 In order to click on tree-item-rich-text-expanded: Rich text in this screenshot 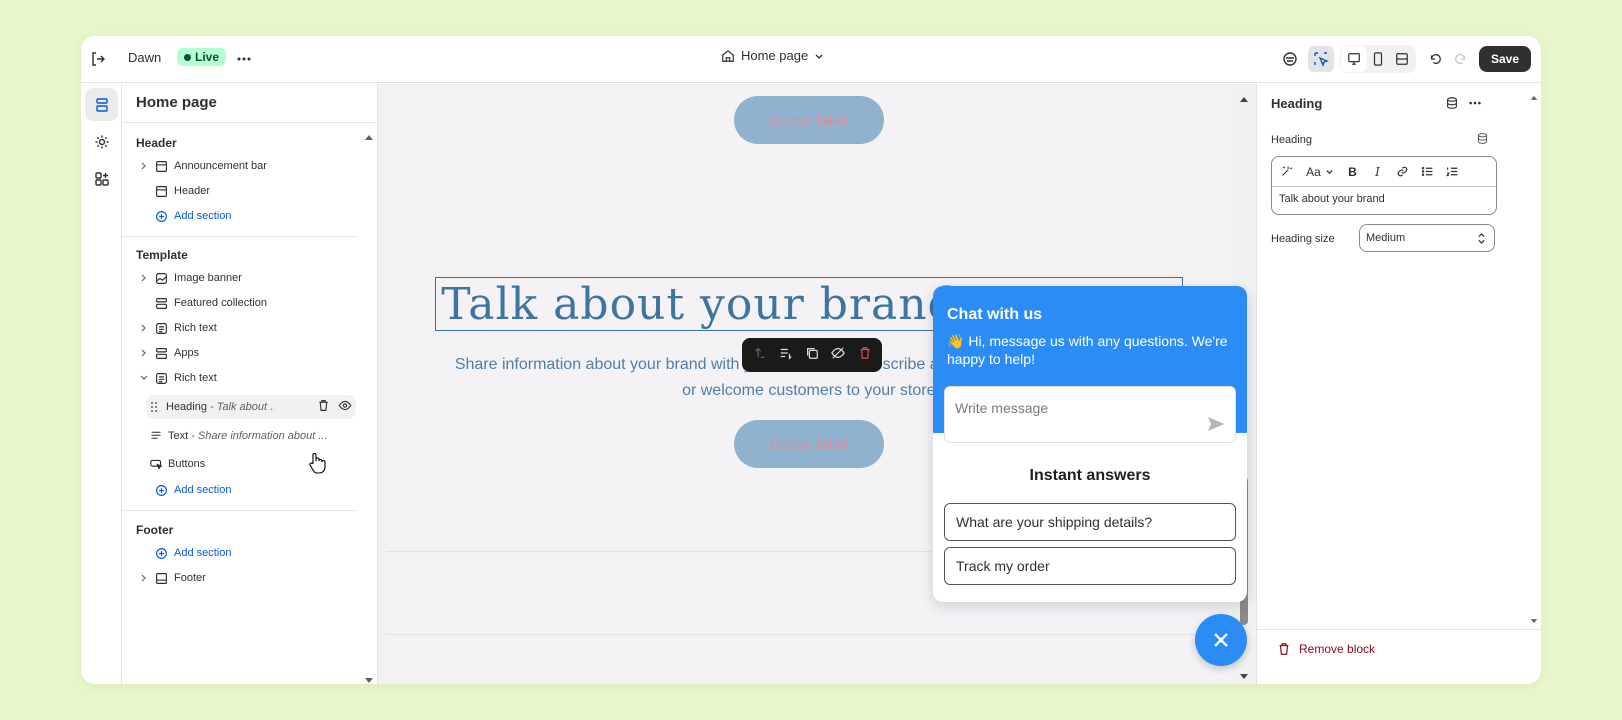, I will do `click(248, 378)`.